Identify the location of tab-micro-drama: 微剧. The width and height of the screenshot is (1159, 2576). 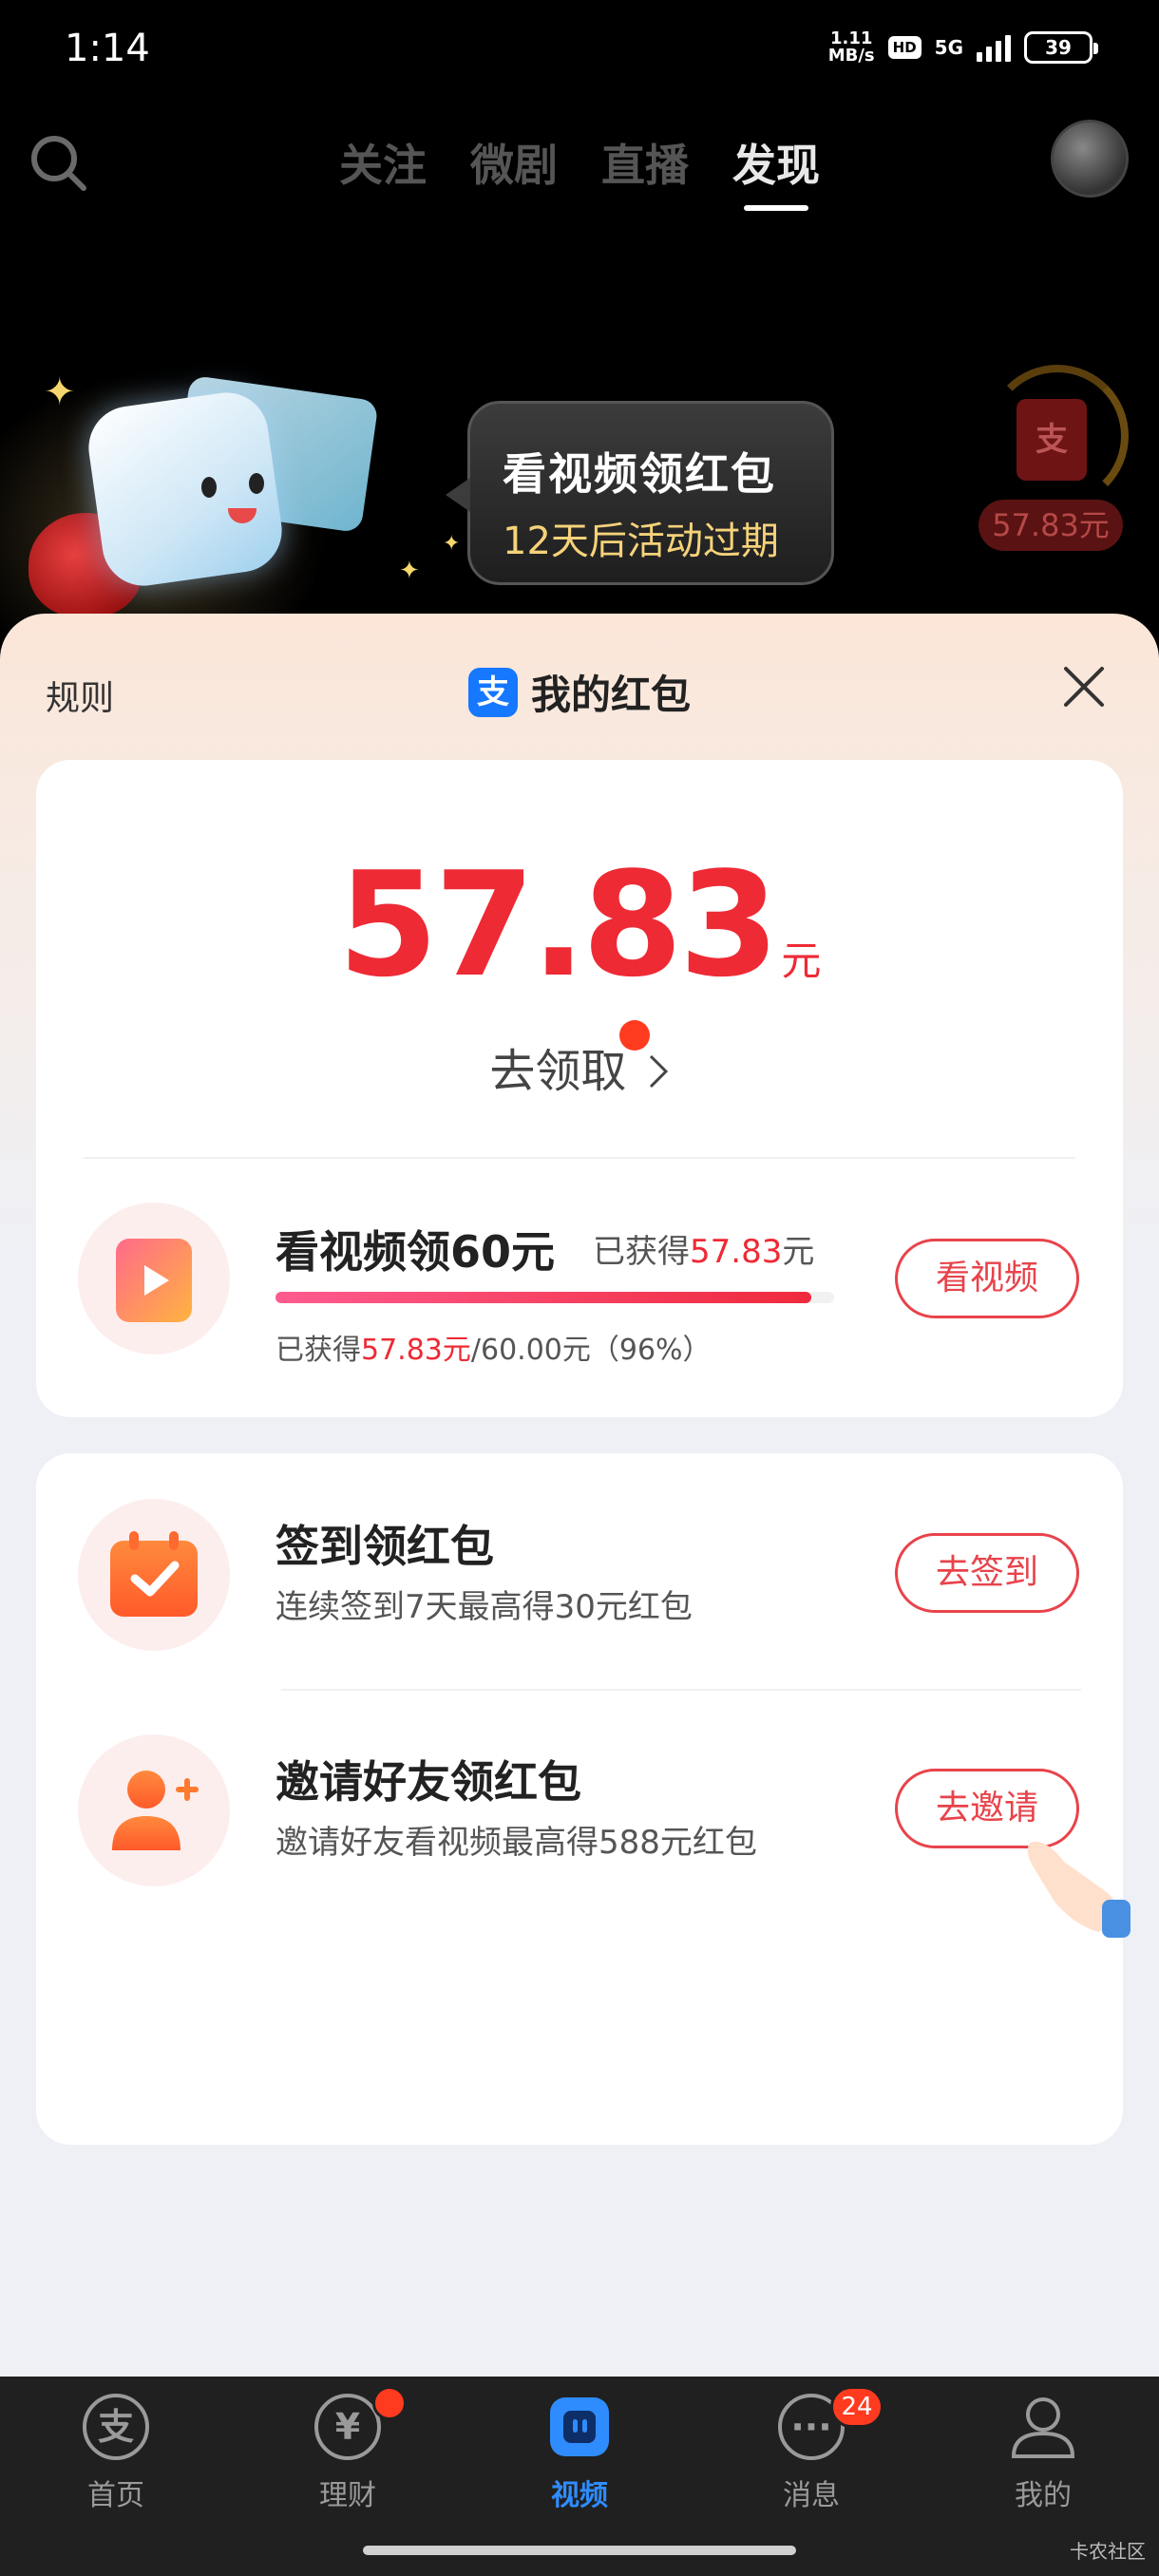
(514, 162).